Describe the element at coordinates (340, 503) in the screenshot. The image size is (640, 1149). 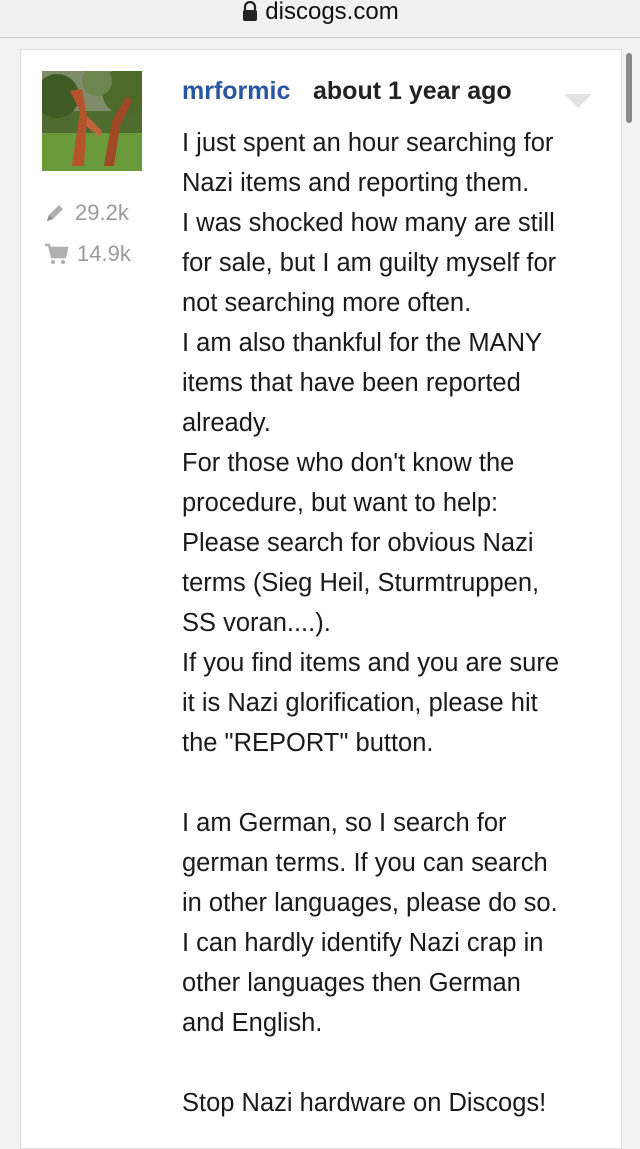
I see `comment-line: procedure, but want to help:` at that location.